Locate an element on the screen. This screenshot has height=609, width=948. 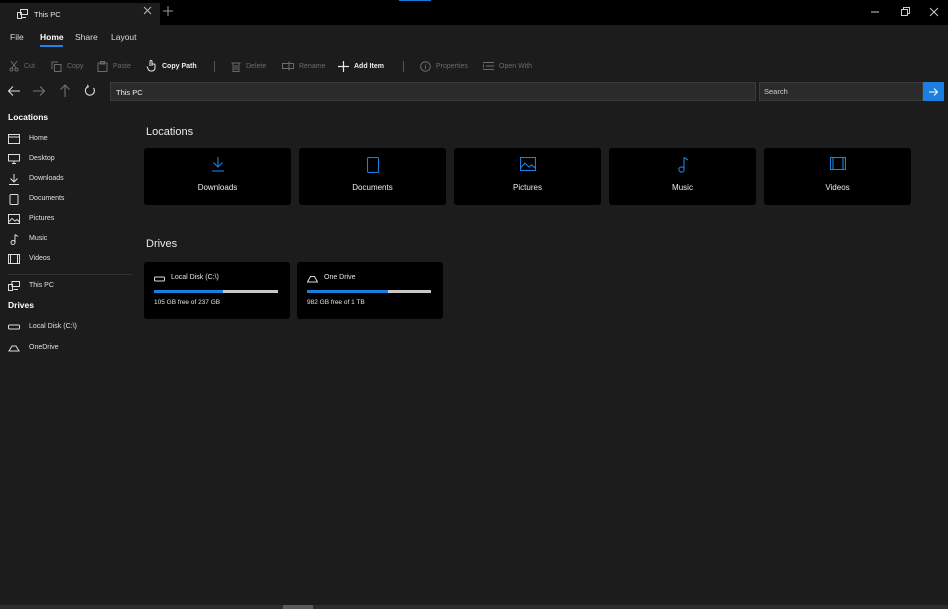
sidebar-item-pictures: Pictures is located at coordinates (68, 219).